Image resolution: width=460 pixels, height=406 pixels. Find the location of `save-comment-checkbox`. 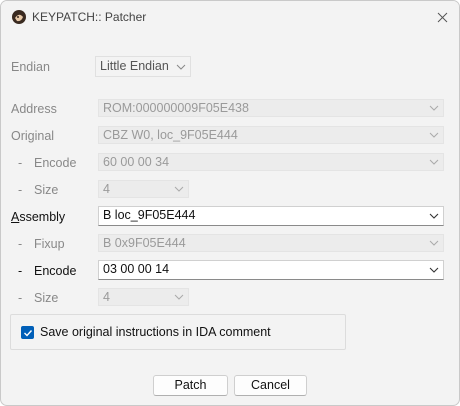

save-comment-checkbox is located at coordinates (27, 332).